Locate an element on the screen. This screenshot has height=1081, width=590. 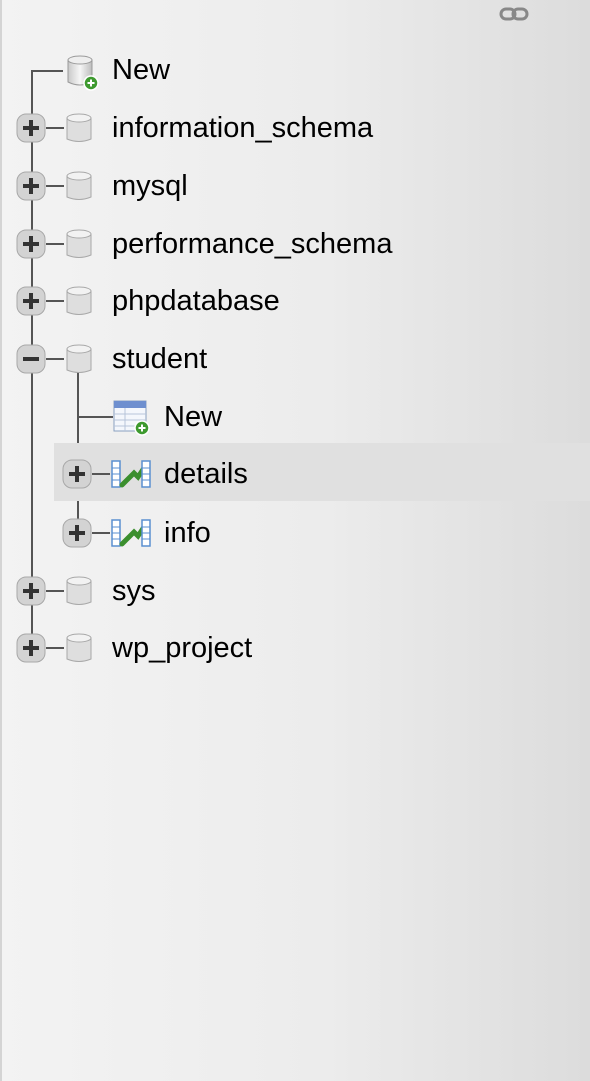
tree-item-database: information_schema is located at coordinates (295, 128).